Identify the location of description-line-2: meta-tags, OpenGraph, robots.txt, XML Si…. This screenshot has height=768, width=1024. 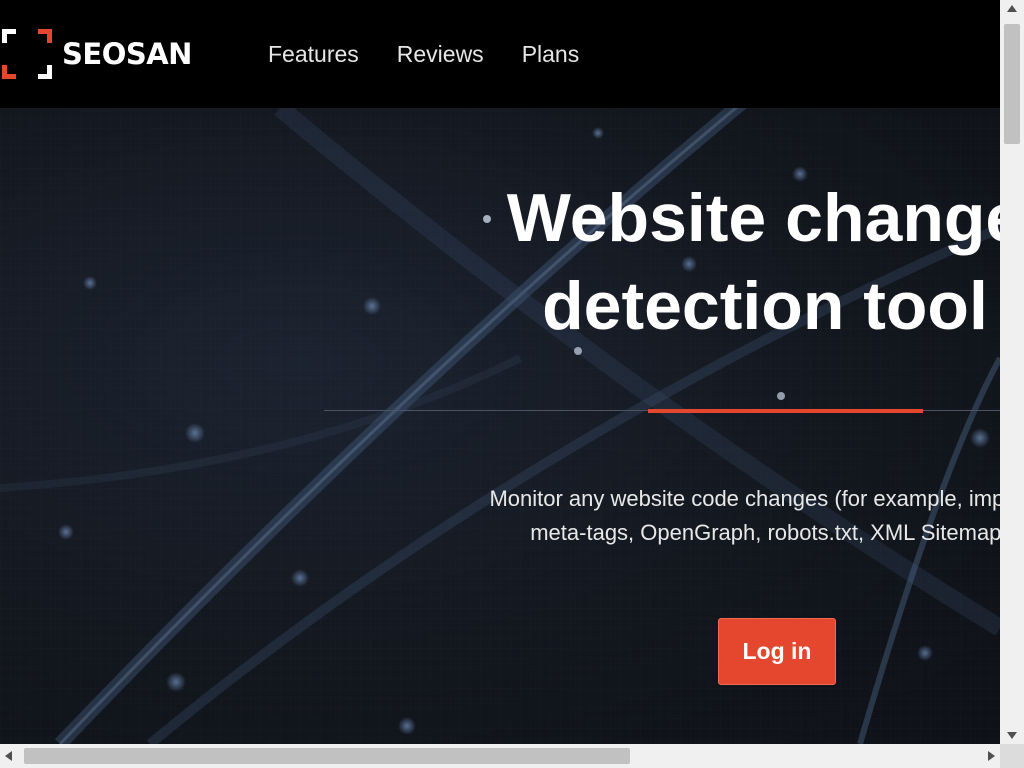
(765, 532).